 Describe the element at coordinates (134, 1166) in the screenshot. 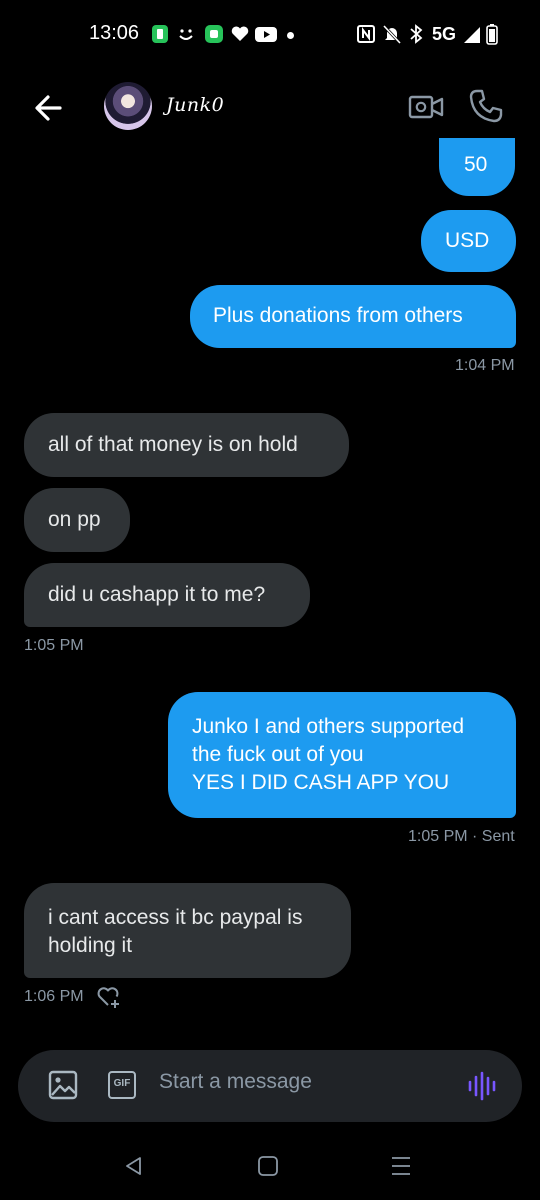

I see `nav-back-icon` at that location.